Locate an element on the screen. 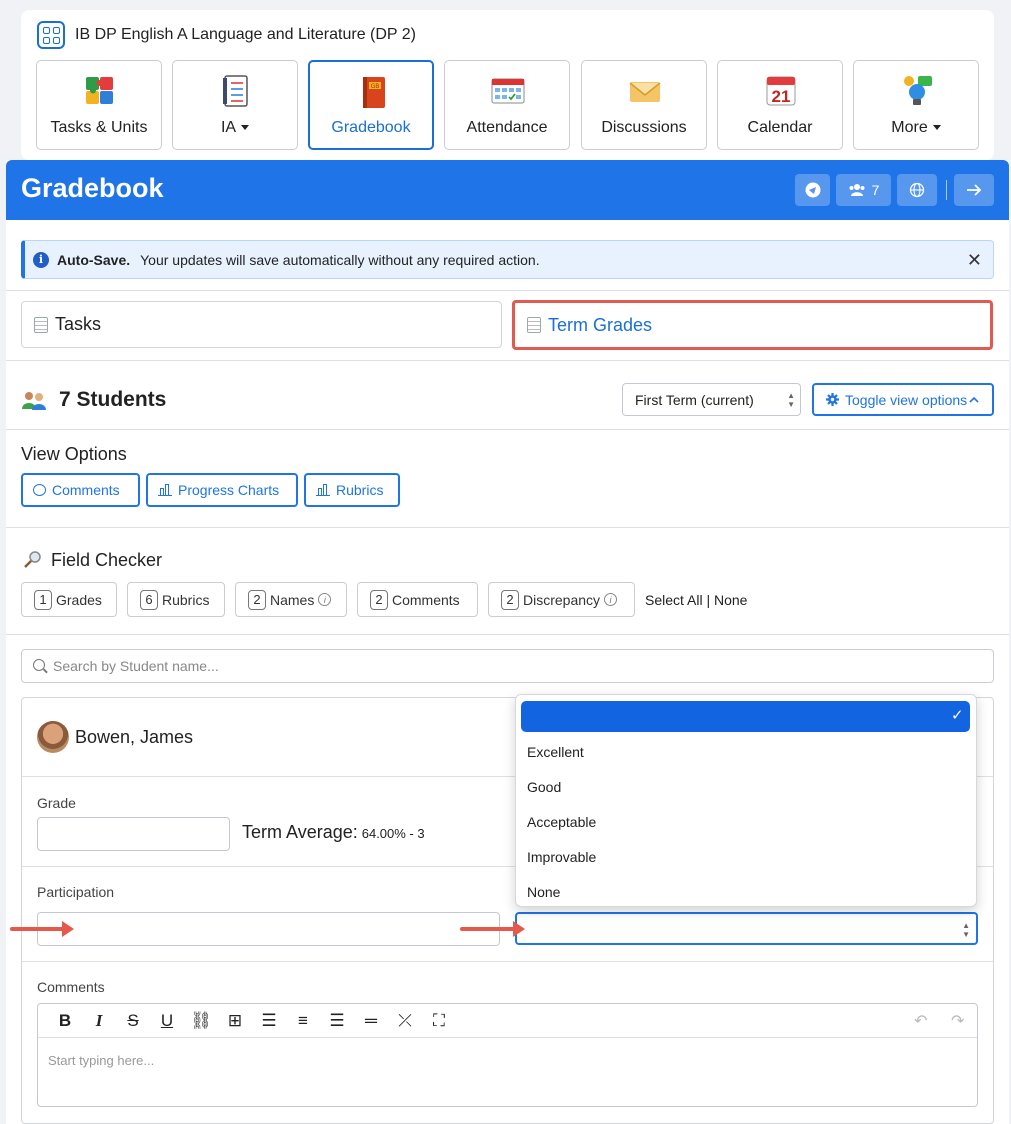 This screenshot has height=1124, width=1011. collapse-button is located at coordinates (974, 190).